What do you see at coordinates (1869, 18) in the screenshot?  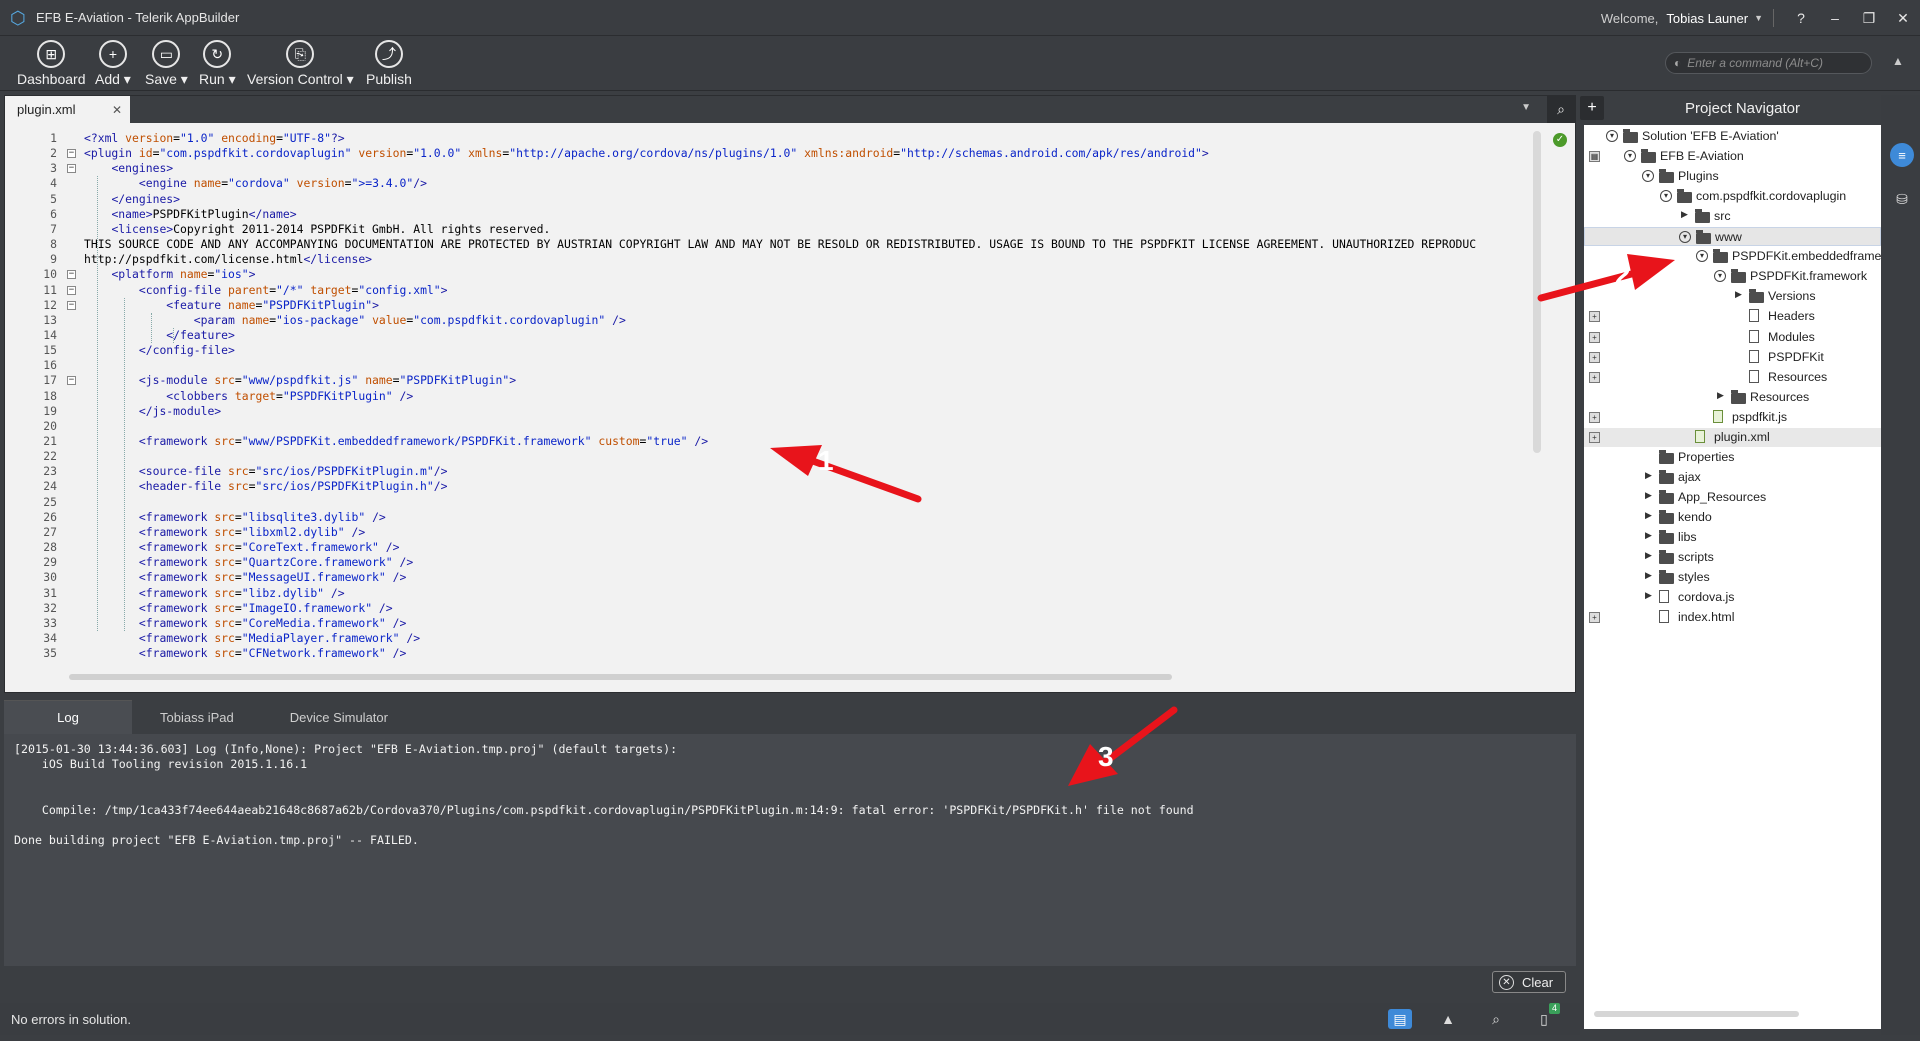 I see `restore-button: ❐` at bounding box center [1869, 18].